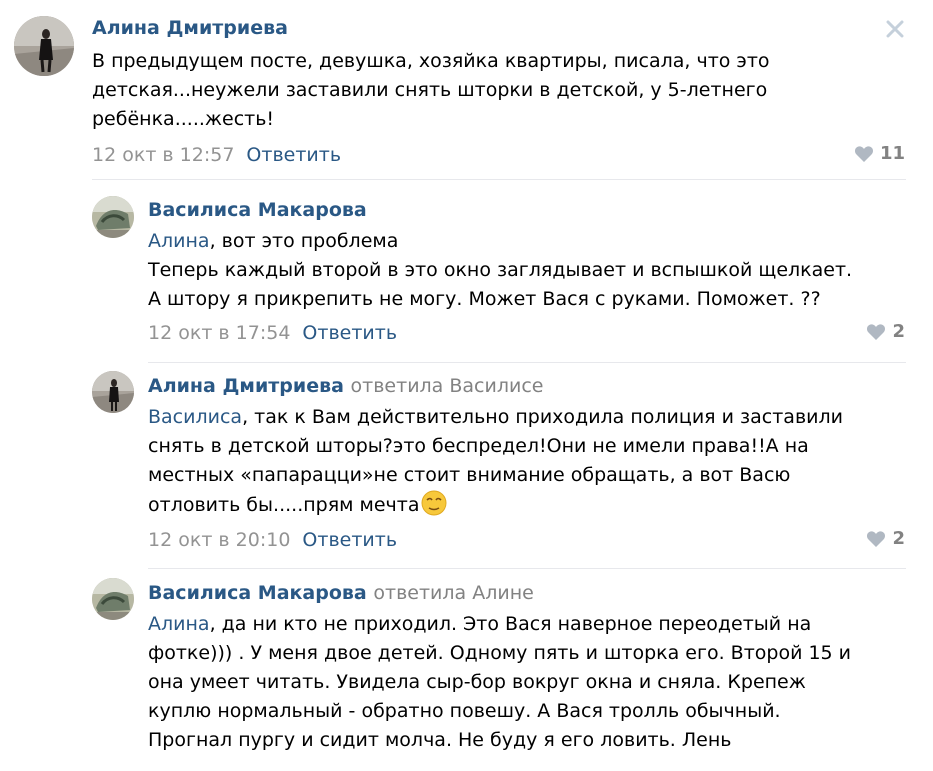 The image size is (933, 771). I want to click on replied-to: ответила Василисе, so click(447, 386).